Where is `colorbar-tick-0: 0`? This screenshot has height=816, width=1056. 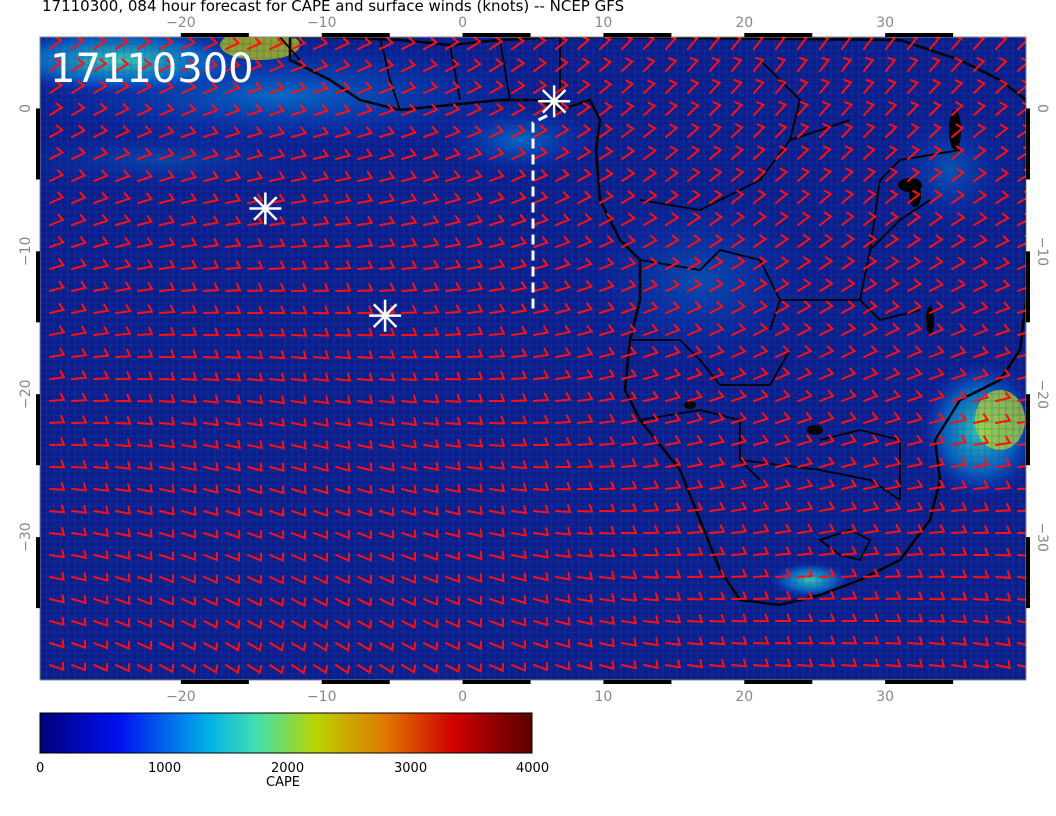
colorbar-tick-0: 0 is located at coordinates (40, 768).